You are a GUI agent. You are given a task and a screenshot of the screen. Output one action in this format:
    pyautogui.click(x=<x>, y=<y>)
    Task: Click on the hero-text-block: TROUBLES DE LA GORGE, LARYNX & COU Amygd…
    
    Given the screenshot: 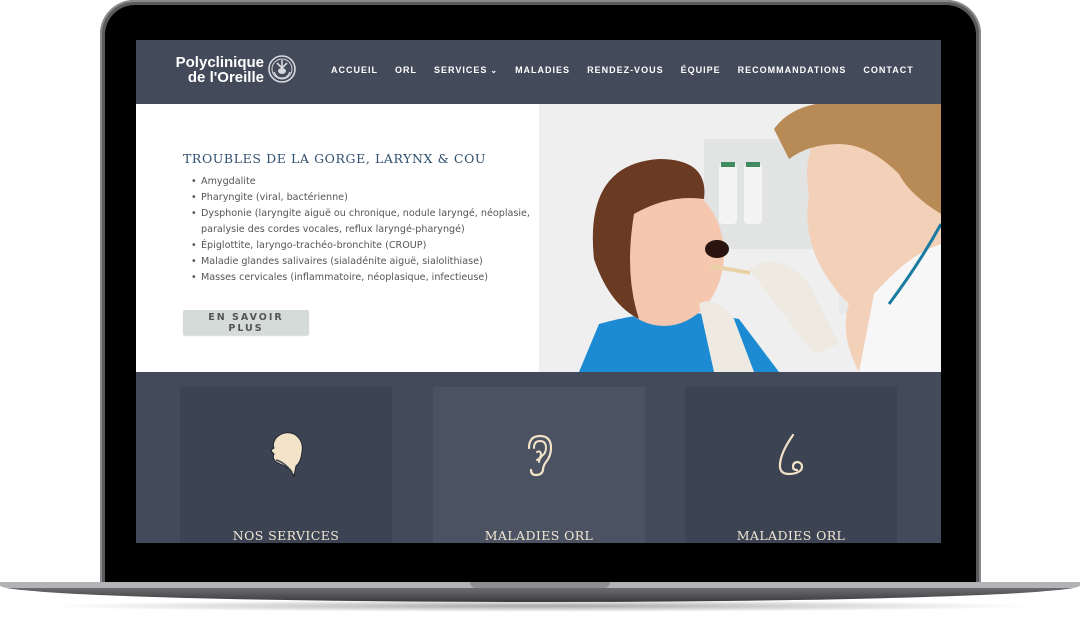 What is the action you would take?
    pyautogui.click(x=363, y=218)
    